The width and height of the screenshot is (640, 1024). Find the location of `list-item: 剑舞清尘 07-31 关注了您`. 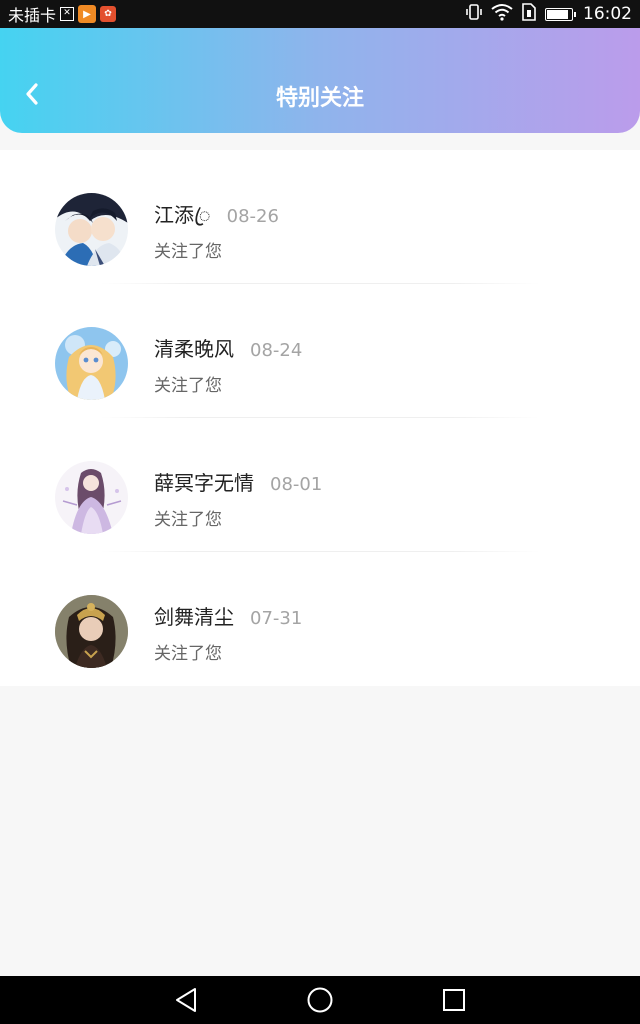

list-item: 剑舞清尘 07-31 关注了您 is located at coordinates (320, 619).